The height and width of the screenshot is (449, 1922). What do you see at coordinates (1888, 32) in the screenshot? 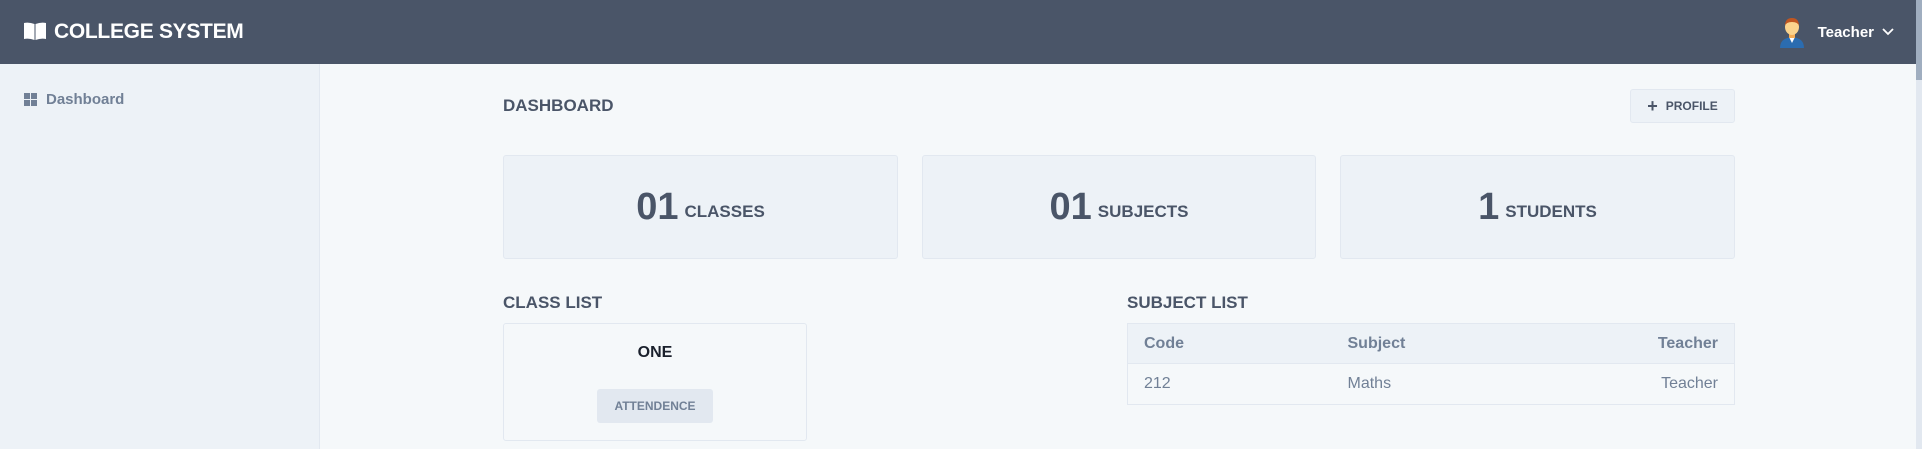
I see `chevron-down-icon` at bounding box center [1888, 32].